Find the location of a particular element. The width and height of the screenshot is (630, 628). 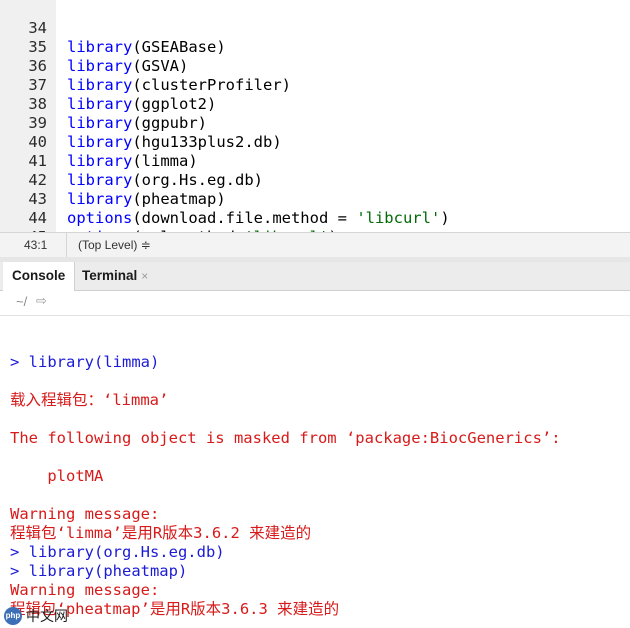

console-message: 程辑包‘limma’是用R版本3.6.2 来建造的 is located at coordinates (161, 533).